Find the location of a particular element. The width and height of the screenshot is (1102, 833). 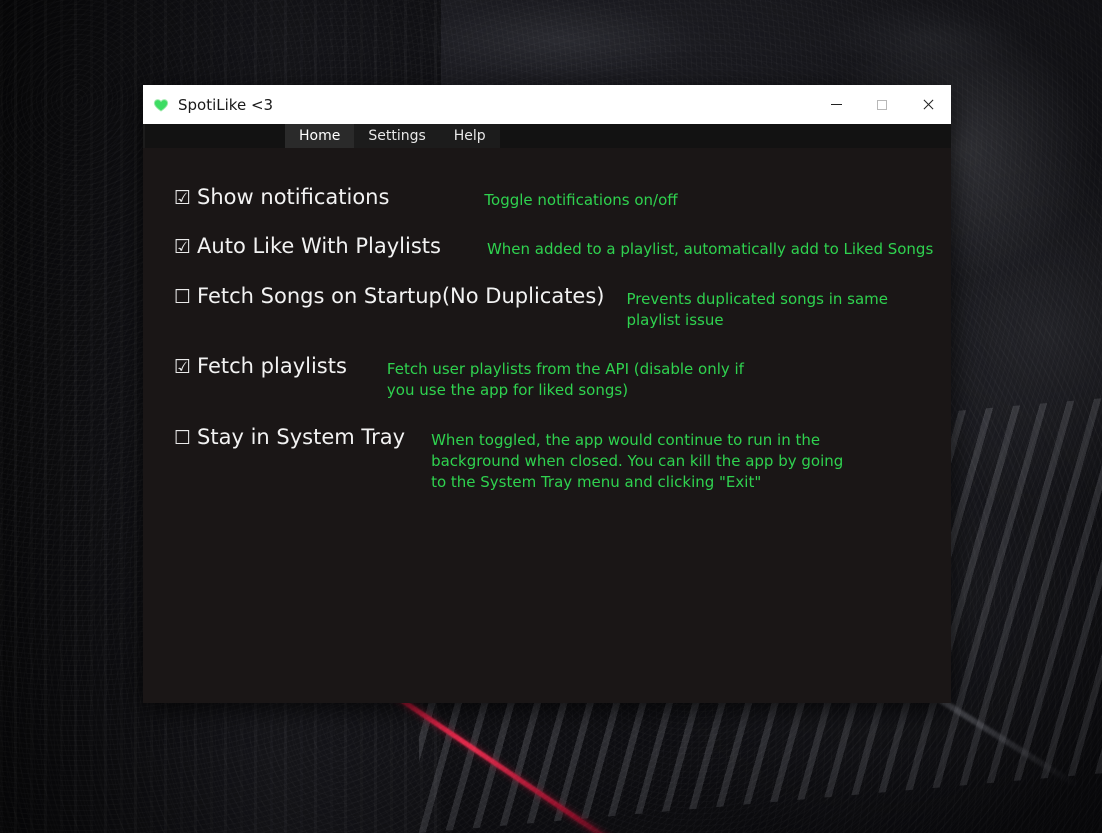

setting-control-auto-like-with-playlists: ☑ Auto Like With Playlists is located at coordinates (307, 246).